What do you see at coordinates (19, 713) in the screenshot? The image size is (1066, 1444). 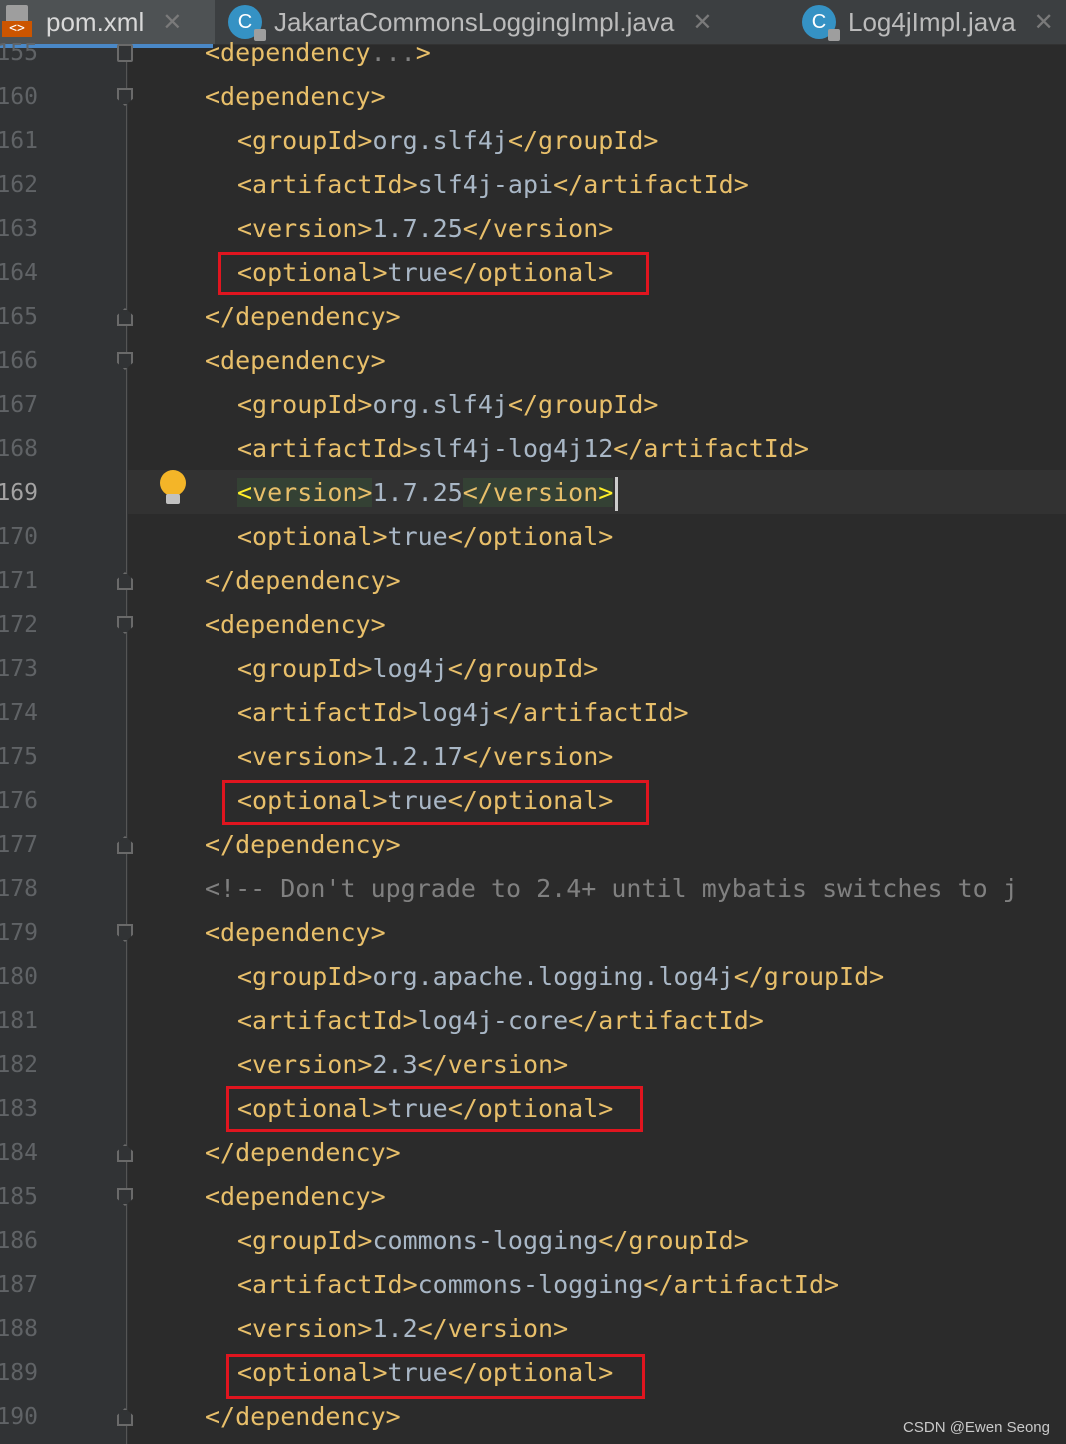 I see `line-number: 174` at bounding box center [19, 713].